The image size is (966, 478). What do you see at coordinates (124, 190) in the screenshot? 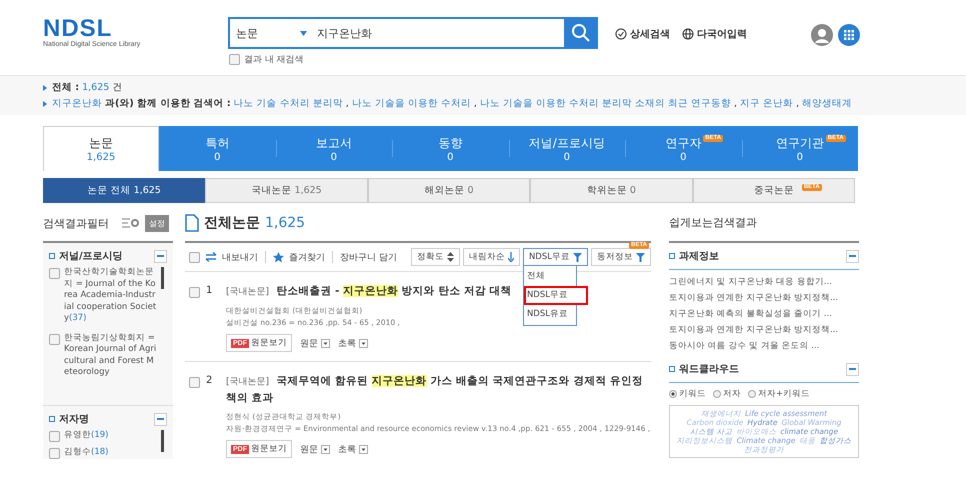
I see `subcategory-tab: 논문 전체 1,625` at bounding box center [124, 190].